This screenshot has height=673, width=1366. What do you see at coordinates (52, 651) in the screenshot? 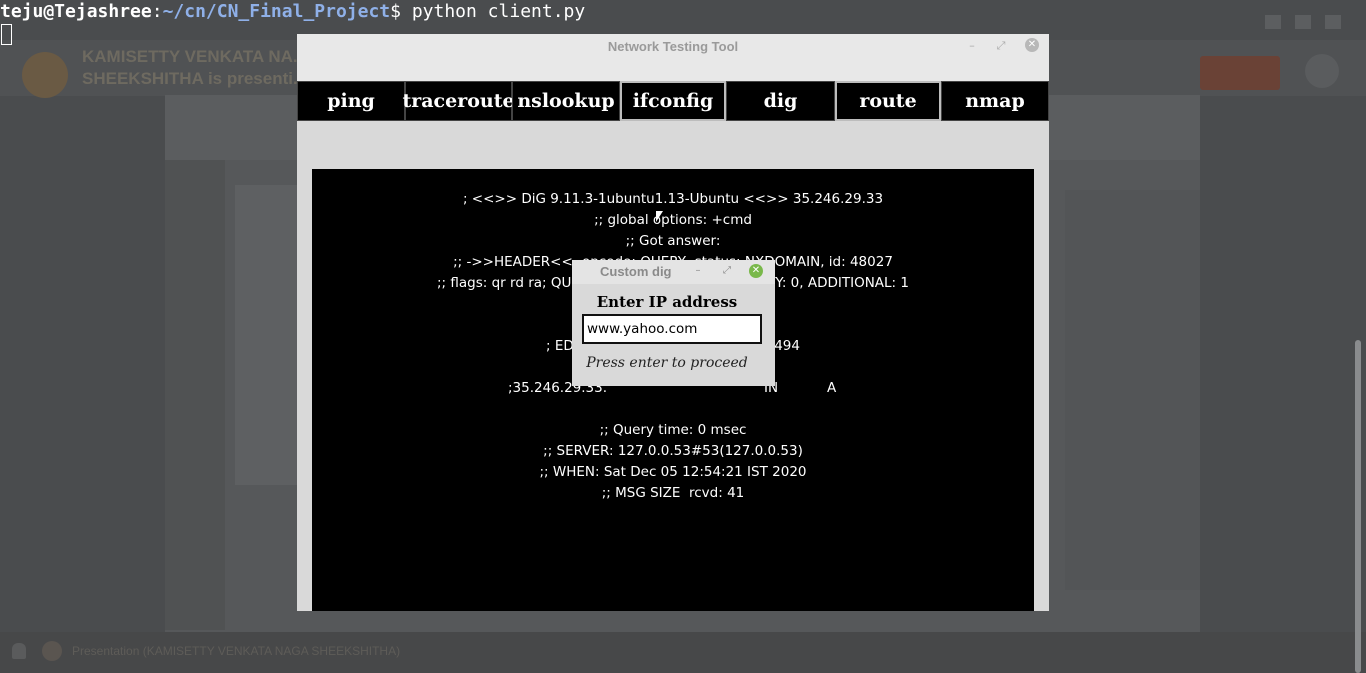
I see `presentation-icon` at bounding box center [52, 651].